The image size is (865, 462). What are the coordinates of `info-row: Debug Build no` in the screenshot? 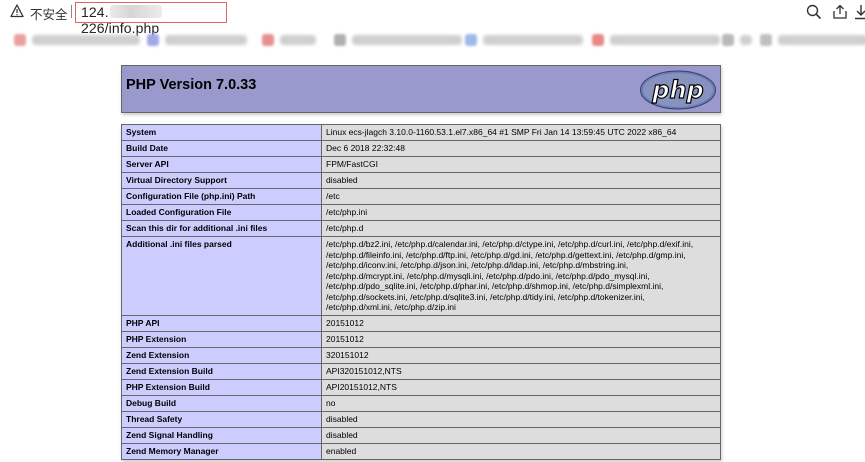 It's located at (421, 403).